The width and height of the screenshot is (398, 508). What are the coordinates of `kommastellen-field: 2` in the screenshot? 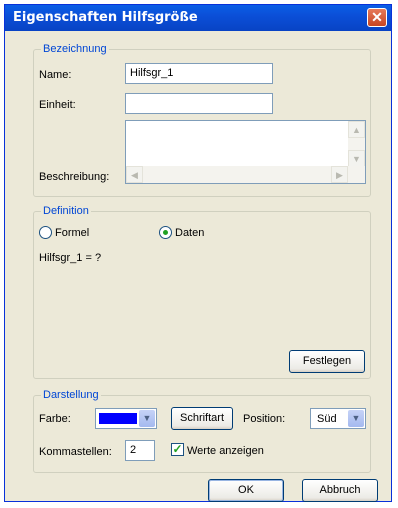 It's located at (140, 450).